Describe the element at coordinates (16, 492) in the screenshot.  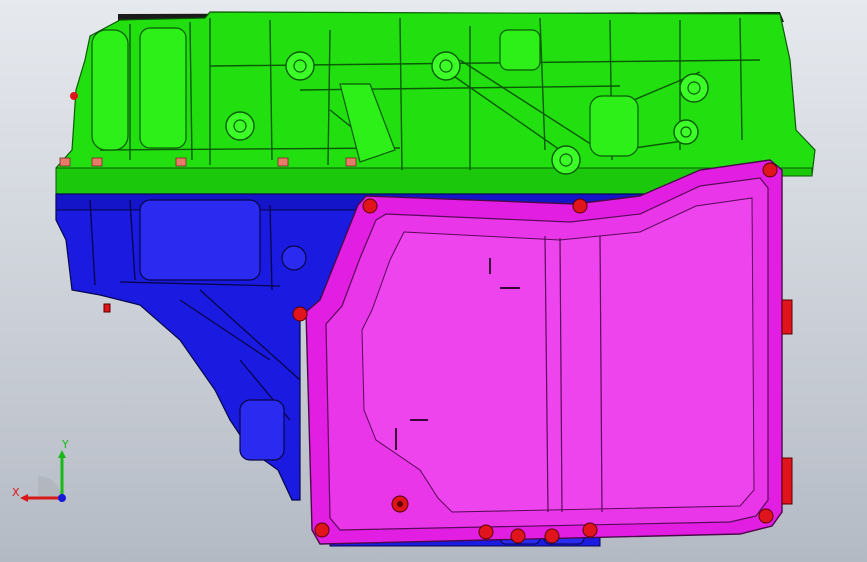
I see `triad-x-label: X` at that location.